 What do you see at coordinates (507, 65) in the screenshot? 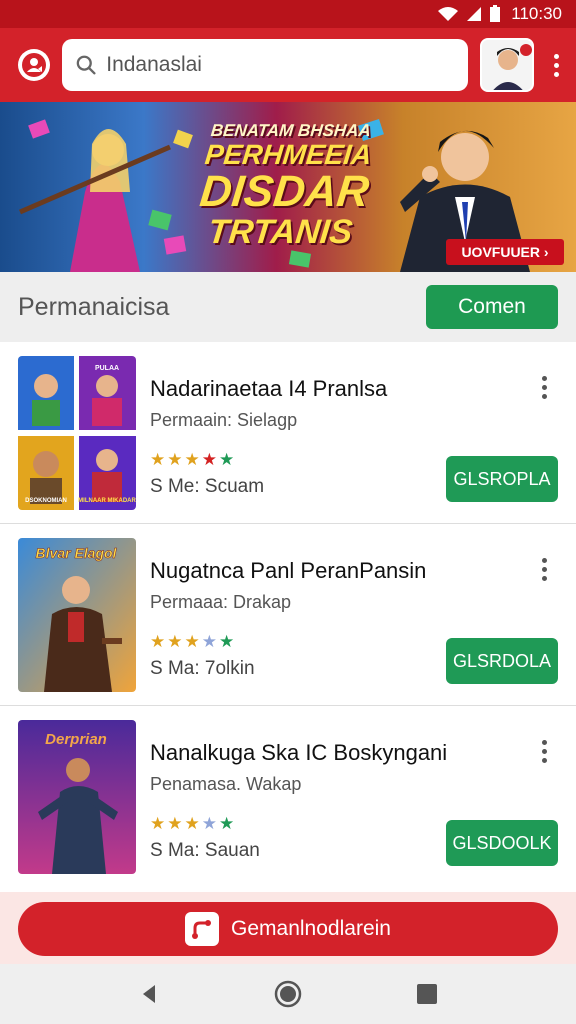
I see `avatar` at bounding box center [507, 65].